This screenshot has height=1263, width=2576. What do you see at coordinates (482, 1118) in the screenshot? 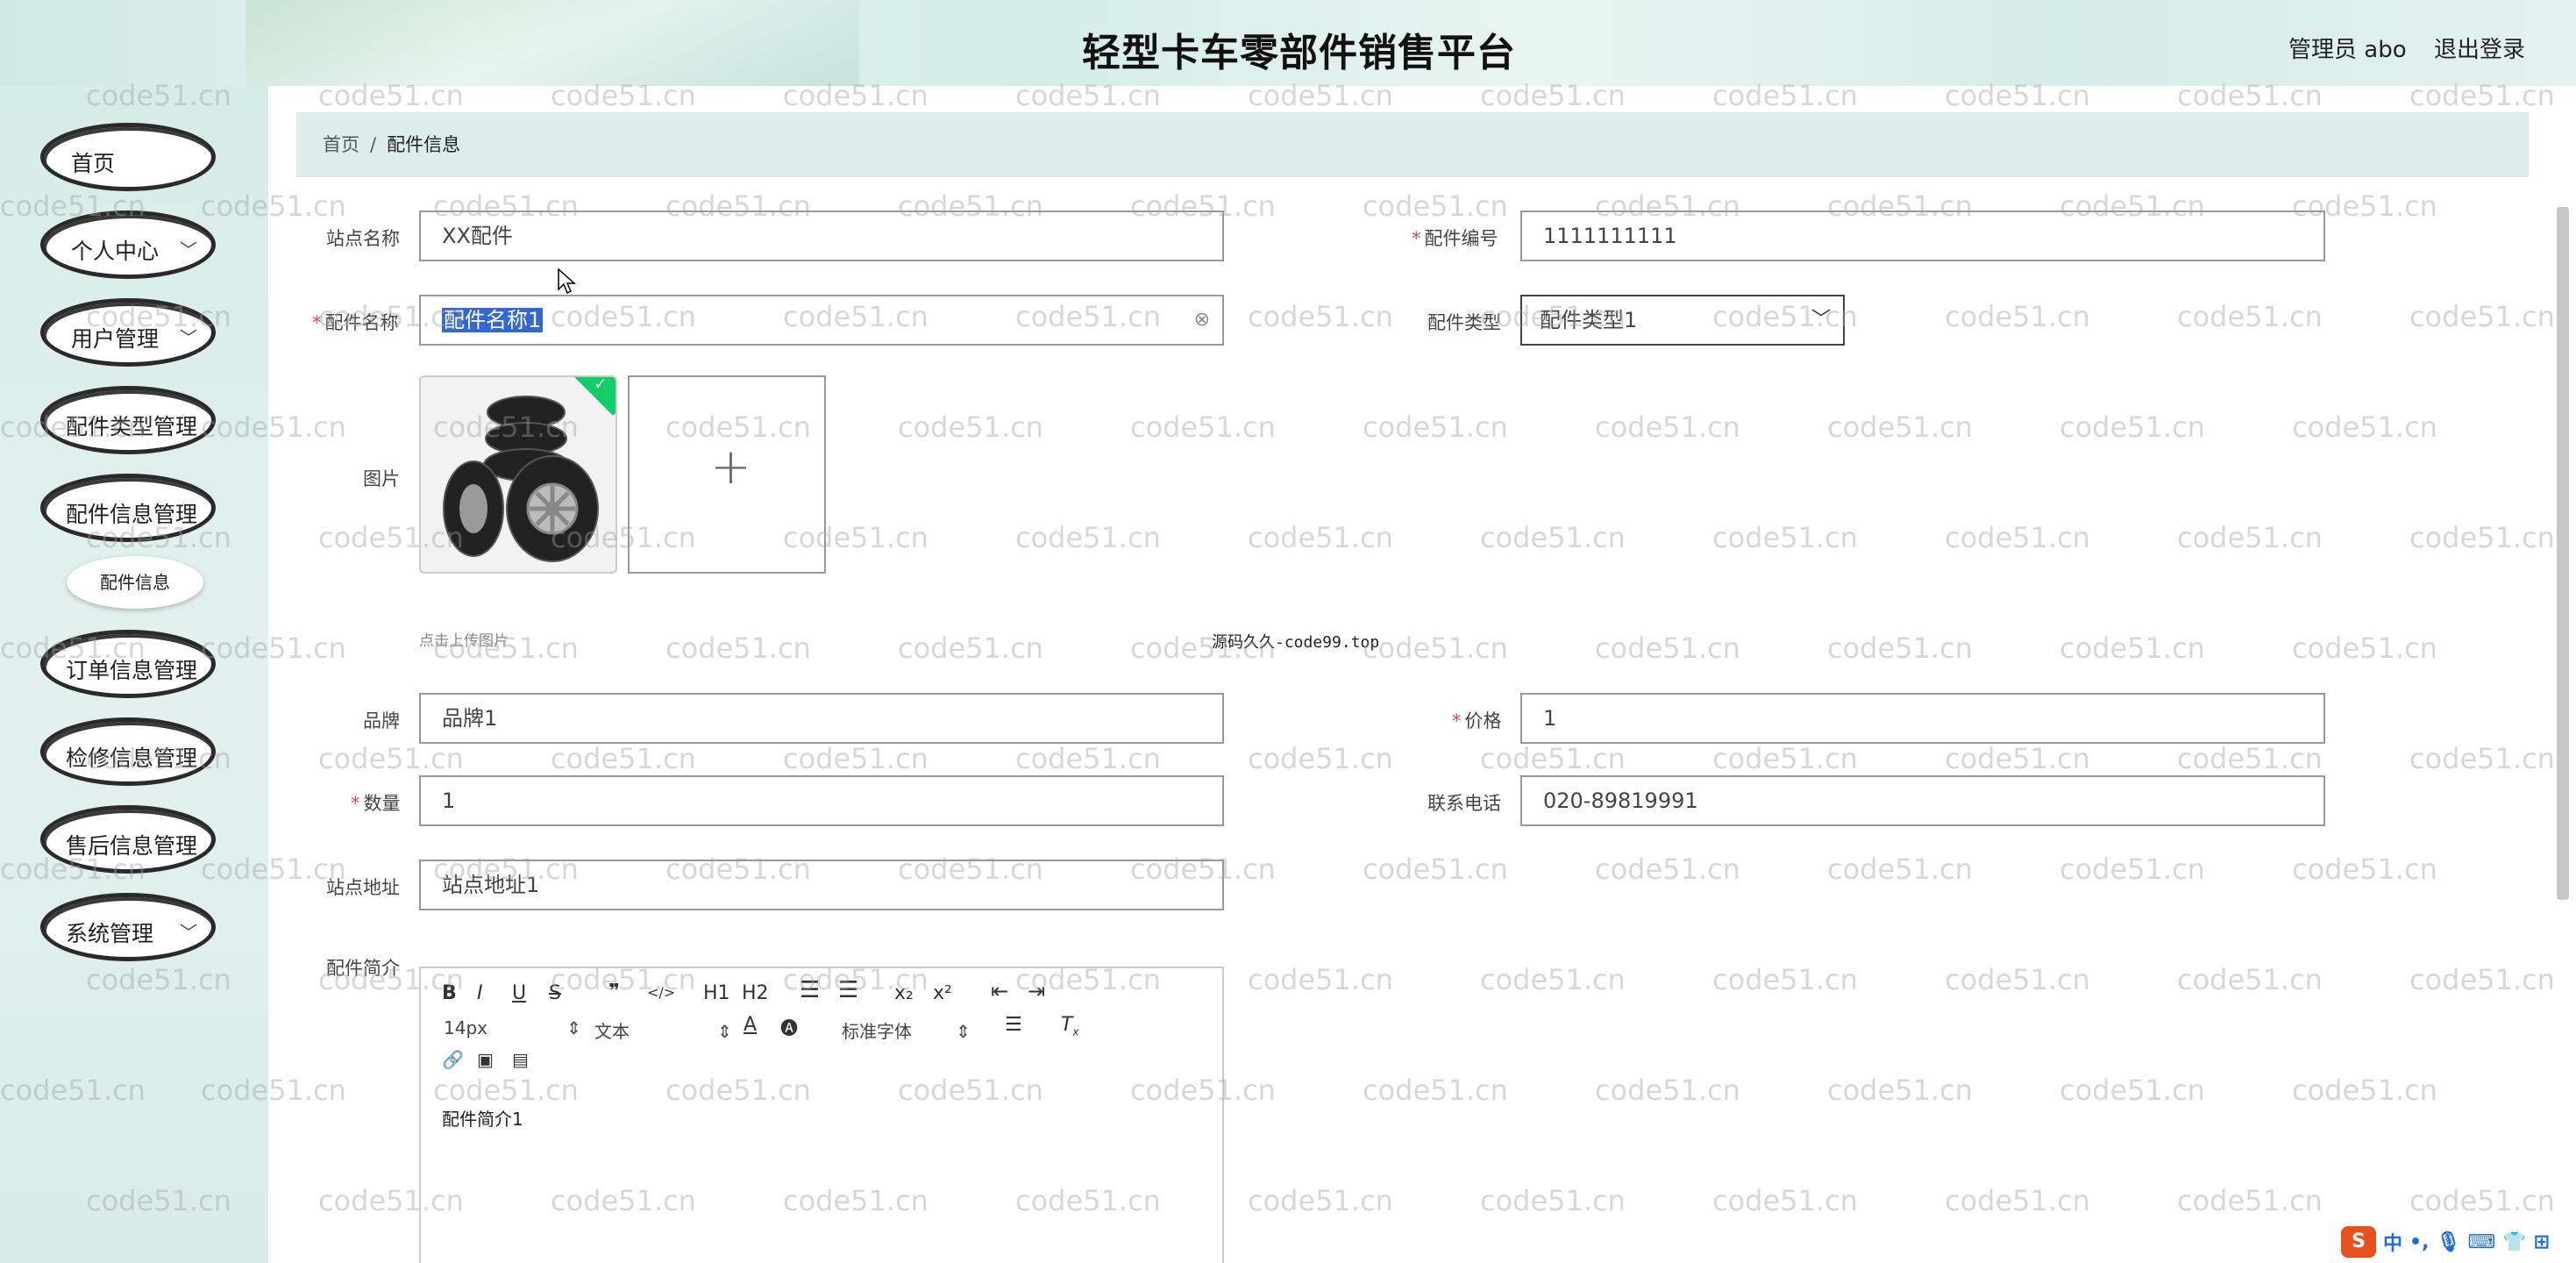
I see `editor-content: 配件简介1` at bounding box center [482, 1118].